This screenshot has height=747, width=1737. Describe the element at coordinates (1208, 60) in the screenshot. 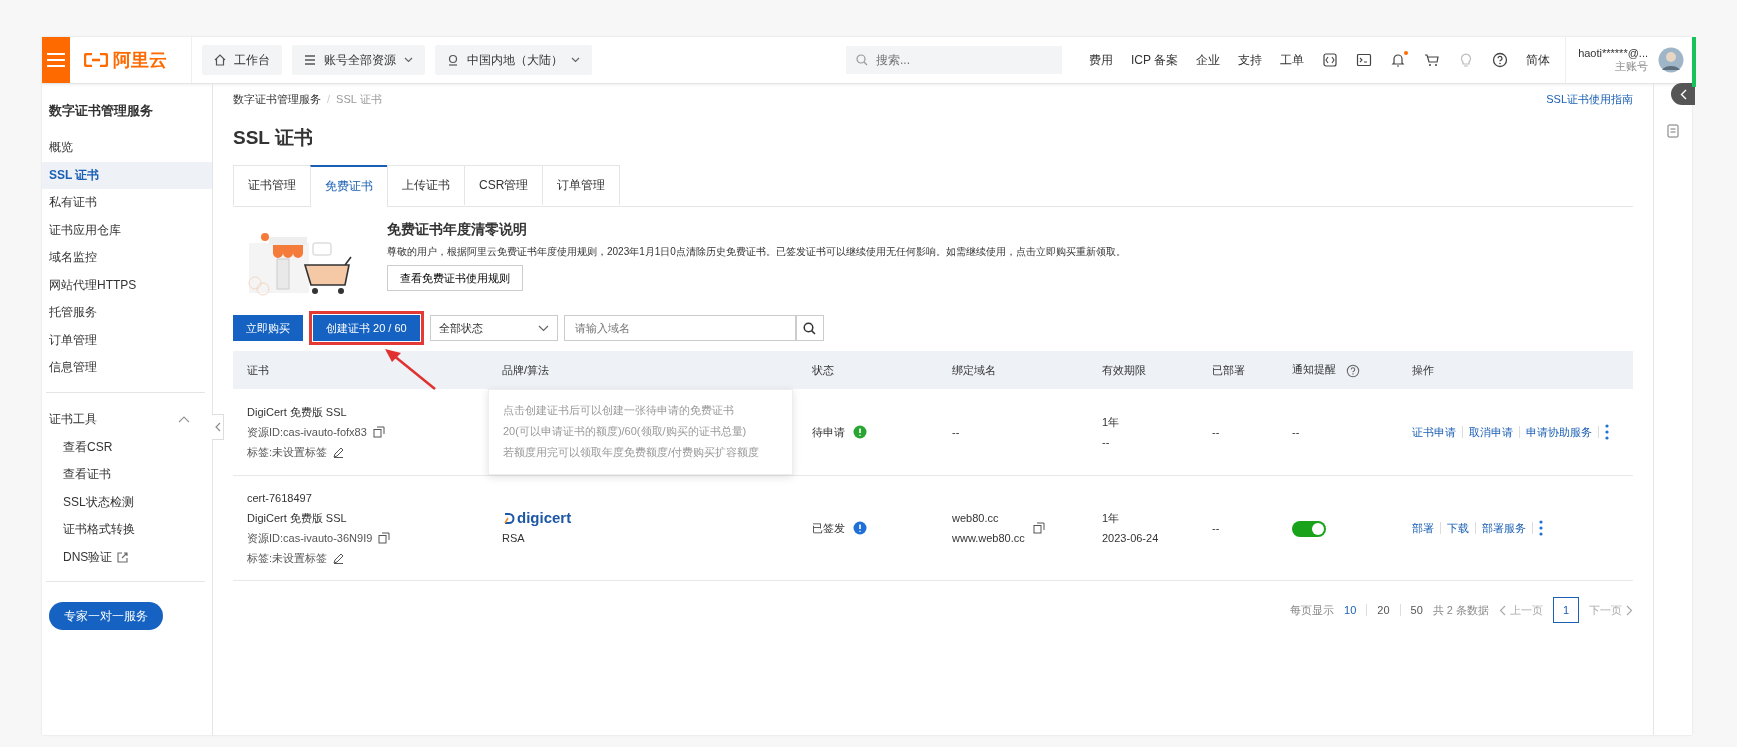

I see `top-nav-link: 企业` at that location.